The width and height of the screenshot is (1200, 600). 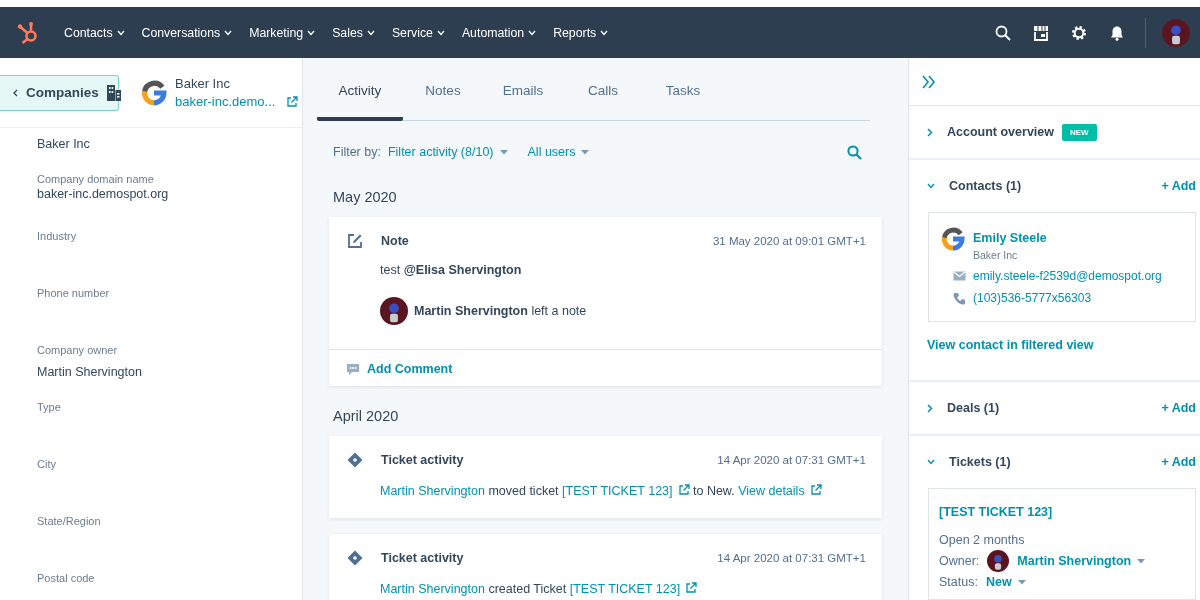 What do you see at coordinates (57, 236) in the screenshot?
I see `property-label: Industry` at bounding box center [57, 236].